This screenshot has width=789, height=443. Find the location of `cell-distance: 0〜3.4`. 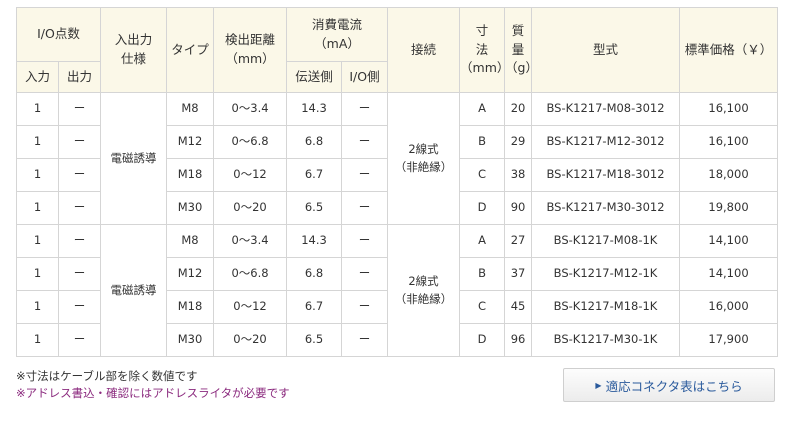

cell-distance: 0〜3.4 is located at coordinates (250, 241).